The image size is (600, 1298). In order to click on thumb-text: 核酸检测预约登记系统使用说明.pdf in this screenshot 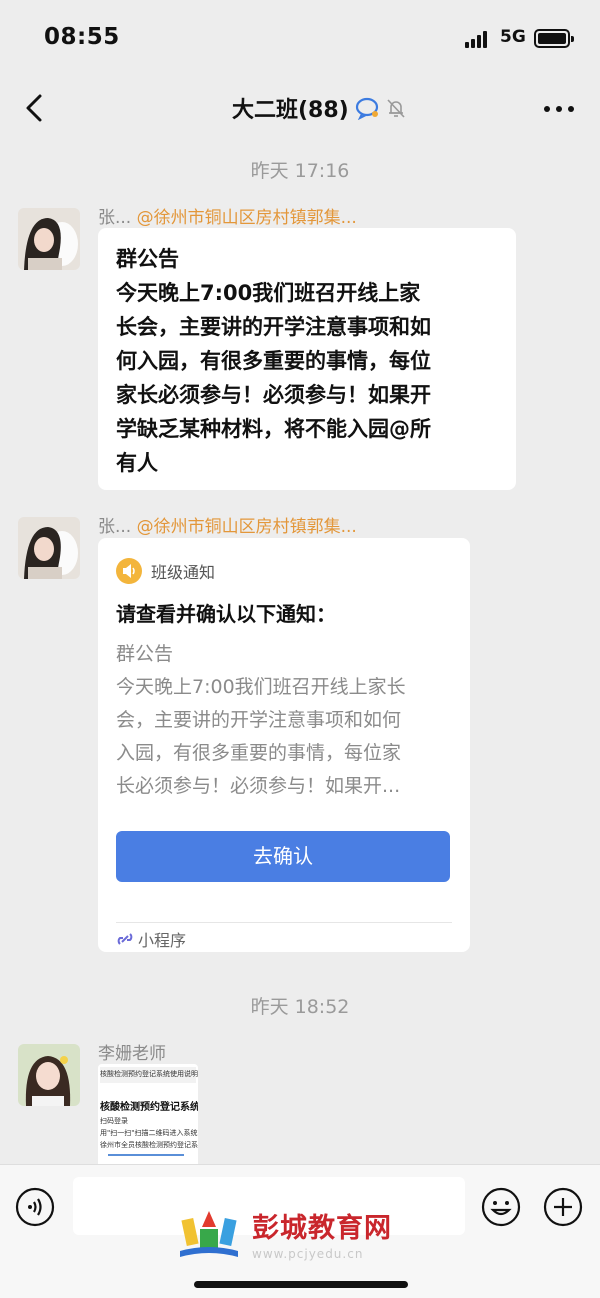, I will do `click(149, 1074)`.